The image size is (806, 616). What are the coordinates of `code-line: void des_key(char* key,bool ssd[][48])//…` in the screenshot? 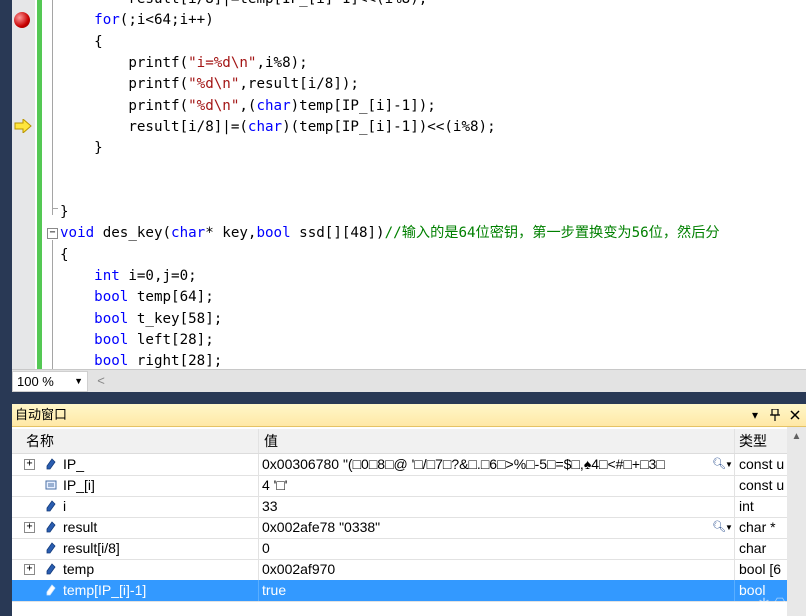 It's located at (390, 233).